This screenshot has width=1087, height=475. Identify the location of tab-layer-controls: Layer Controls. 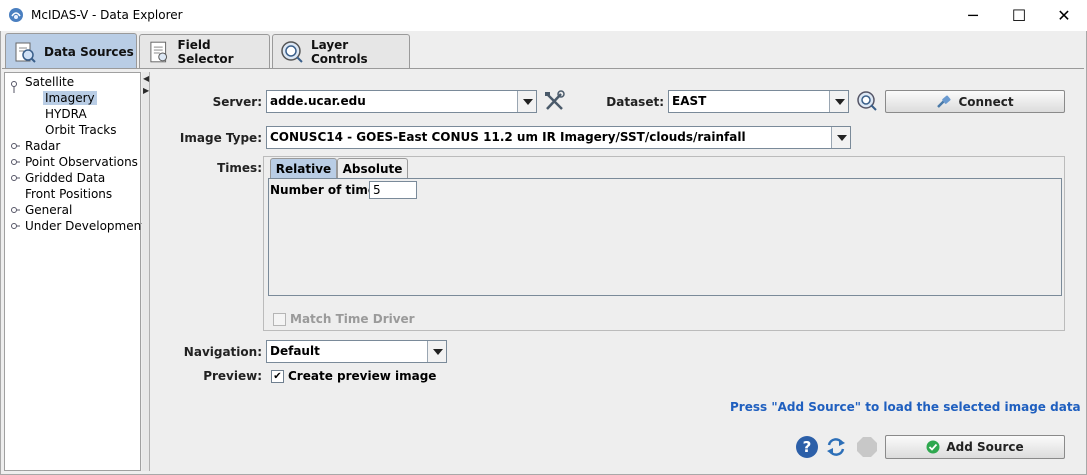
(341, 51).